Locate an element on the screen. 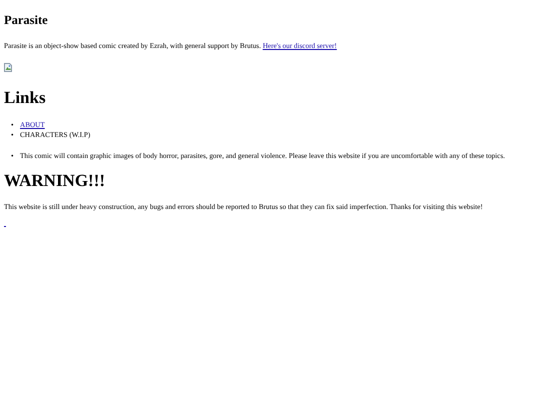  page-title: Parasite is located at coordinates (26, 20).